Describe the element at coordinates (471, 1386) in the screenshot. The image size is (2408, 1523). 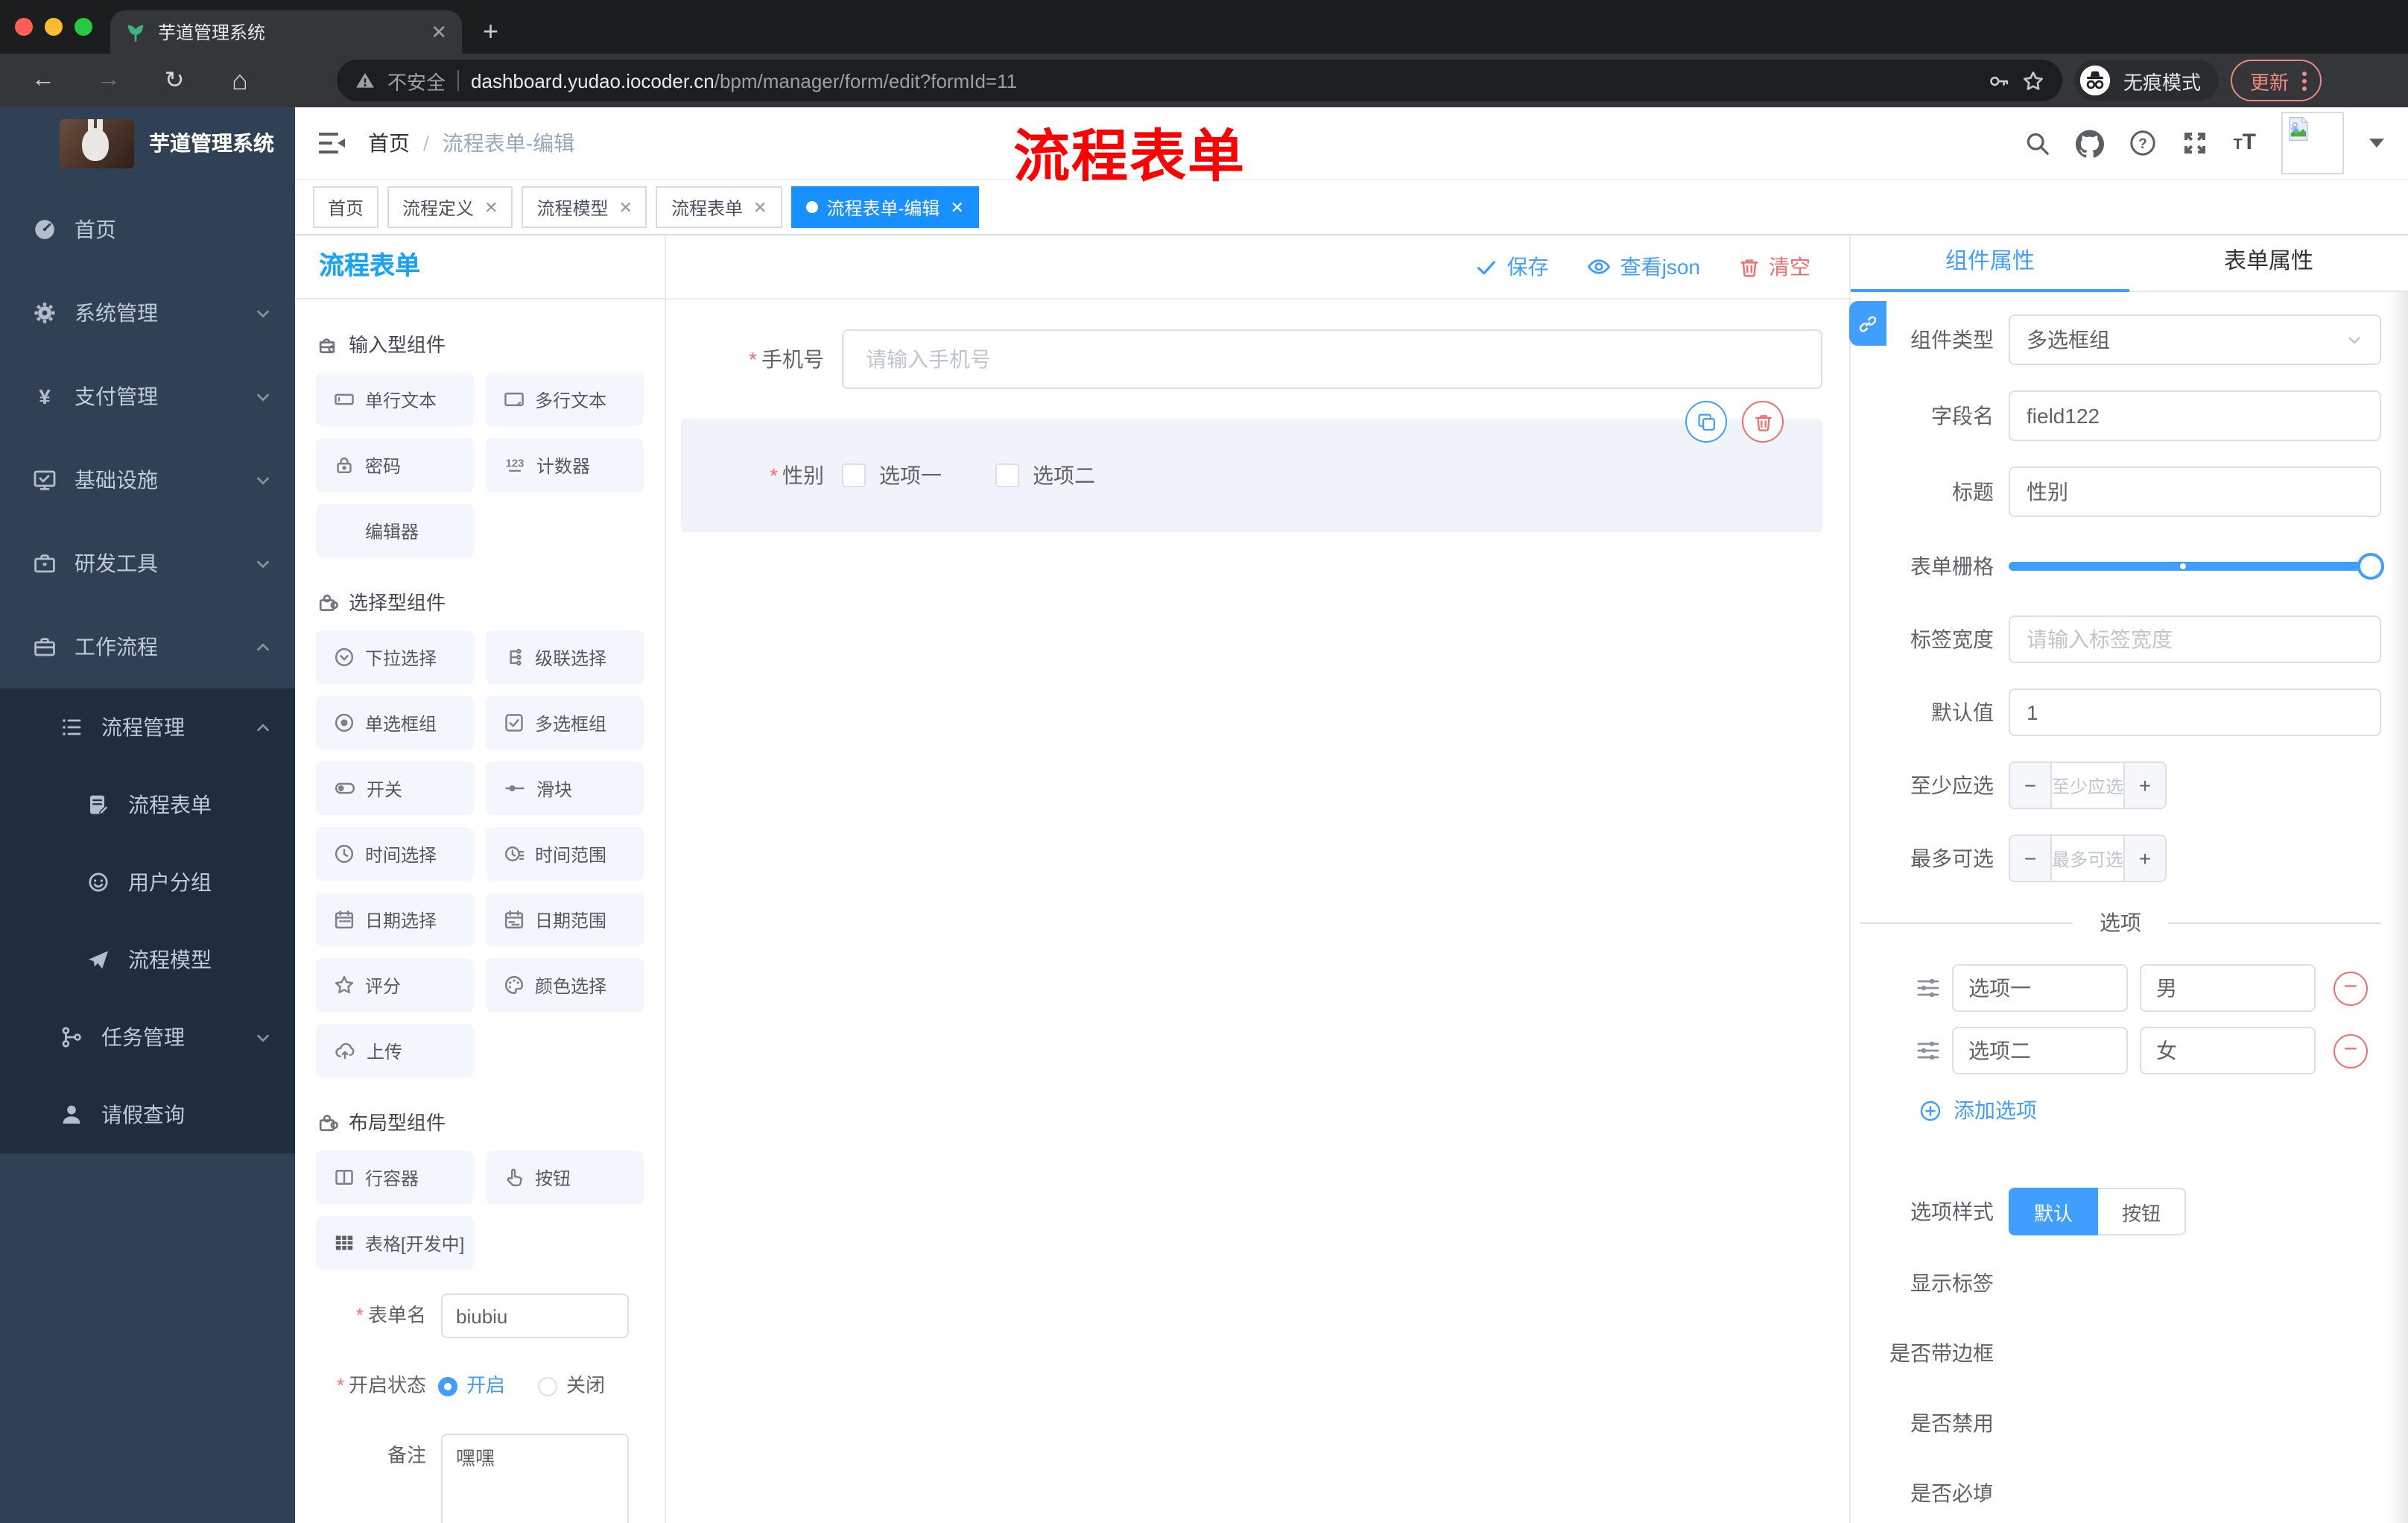
I see `status-radio-on: 开启` at that location.